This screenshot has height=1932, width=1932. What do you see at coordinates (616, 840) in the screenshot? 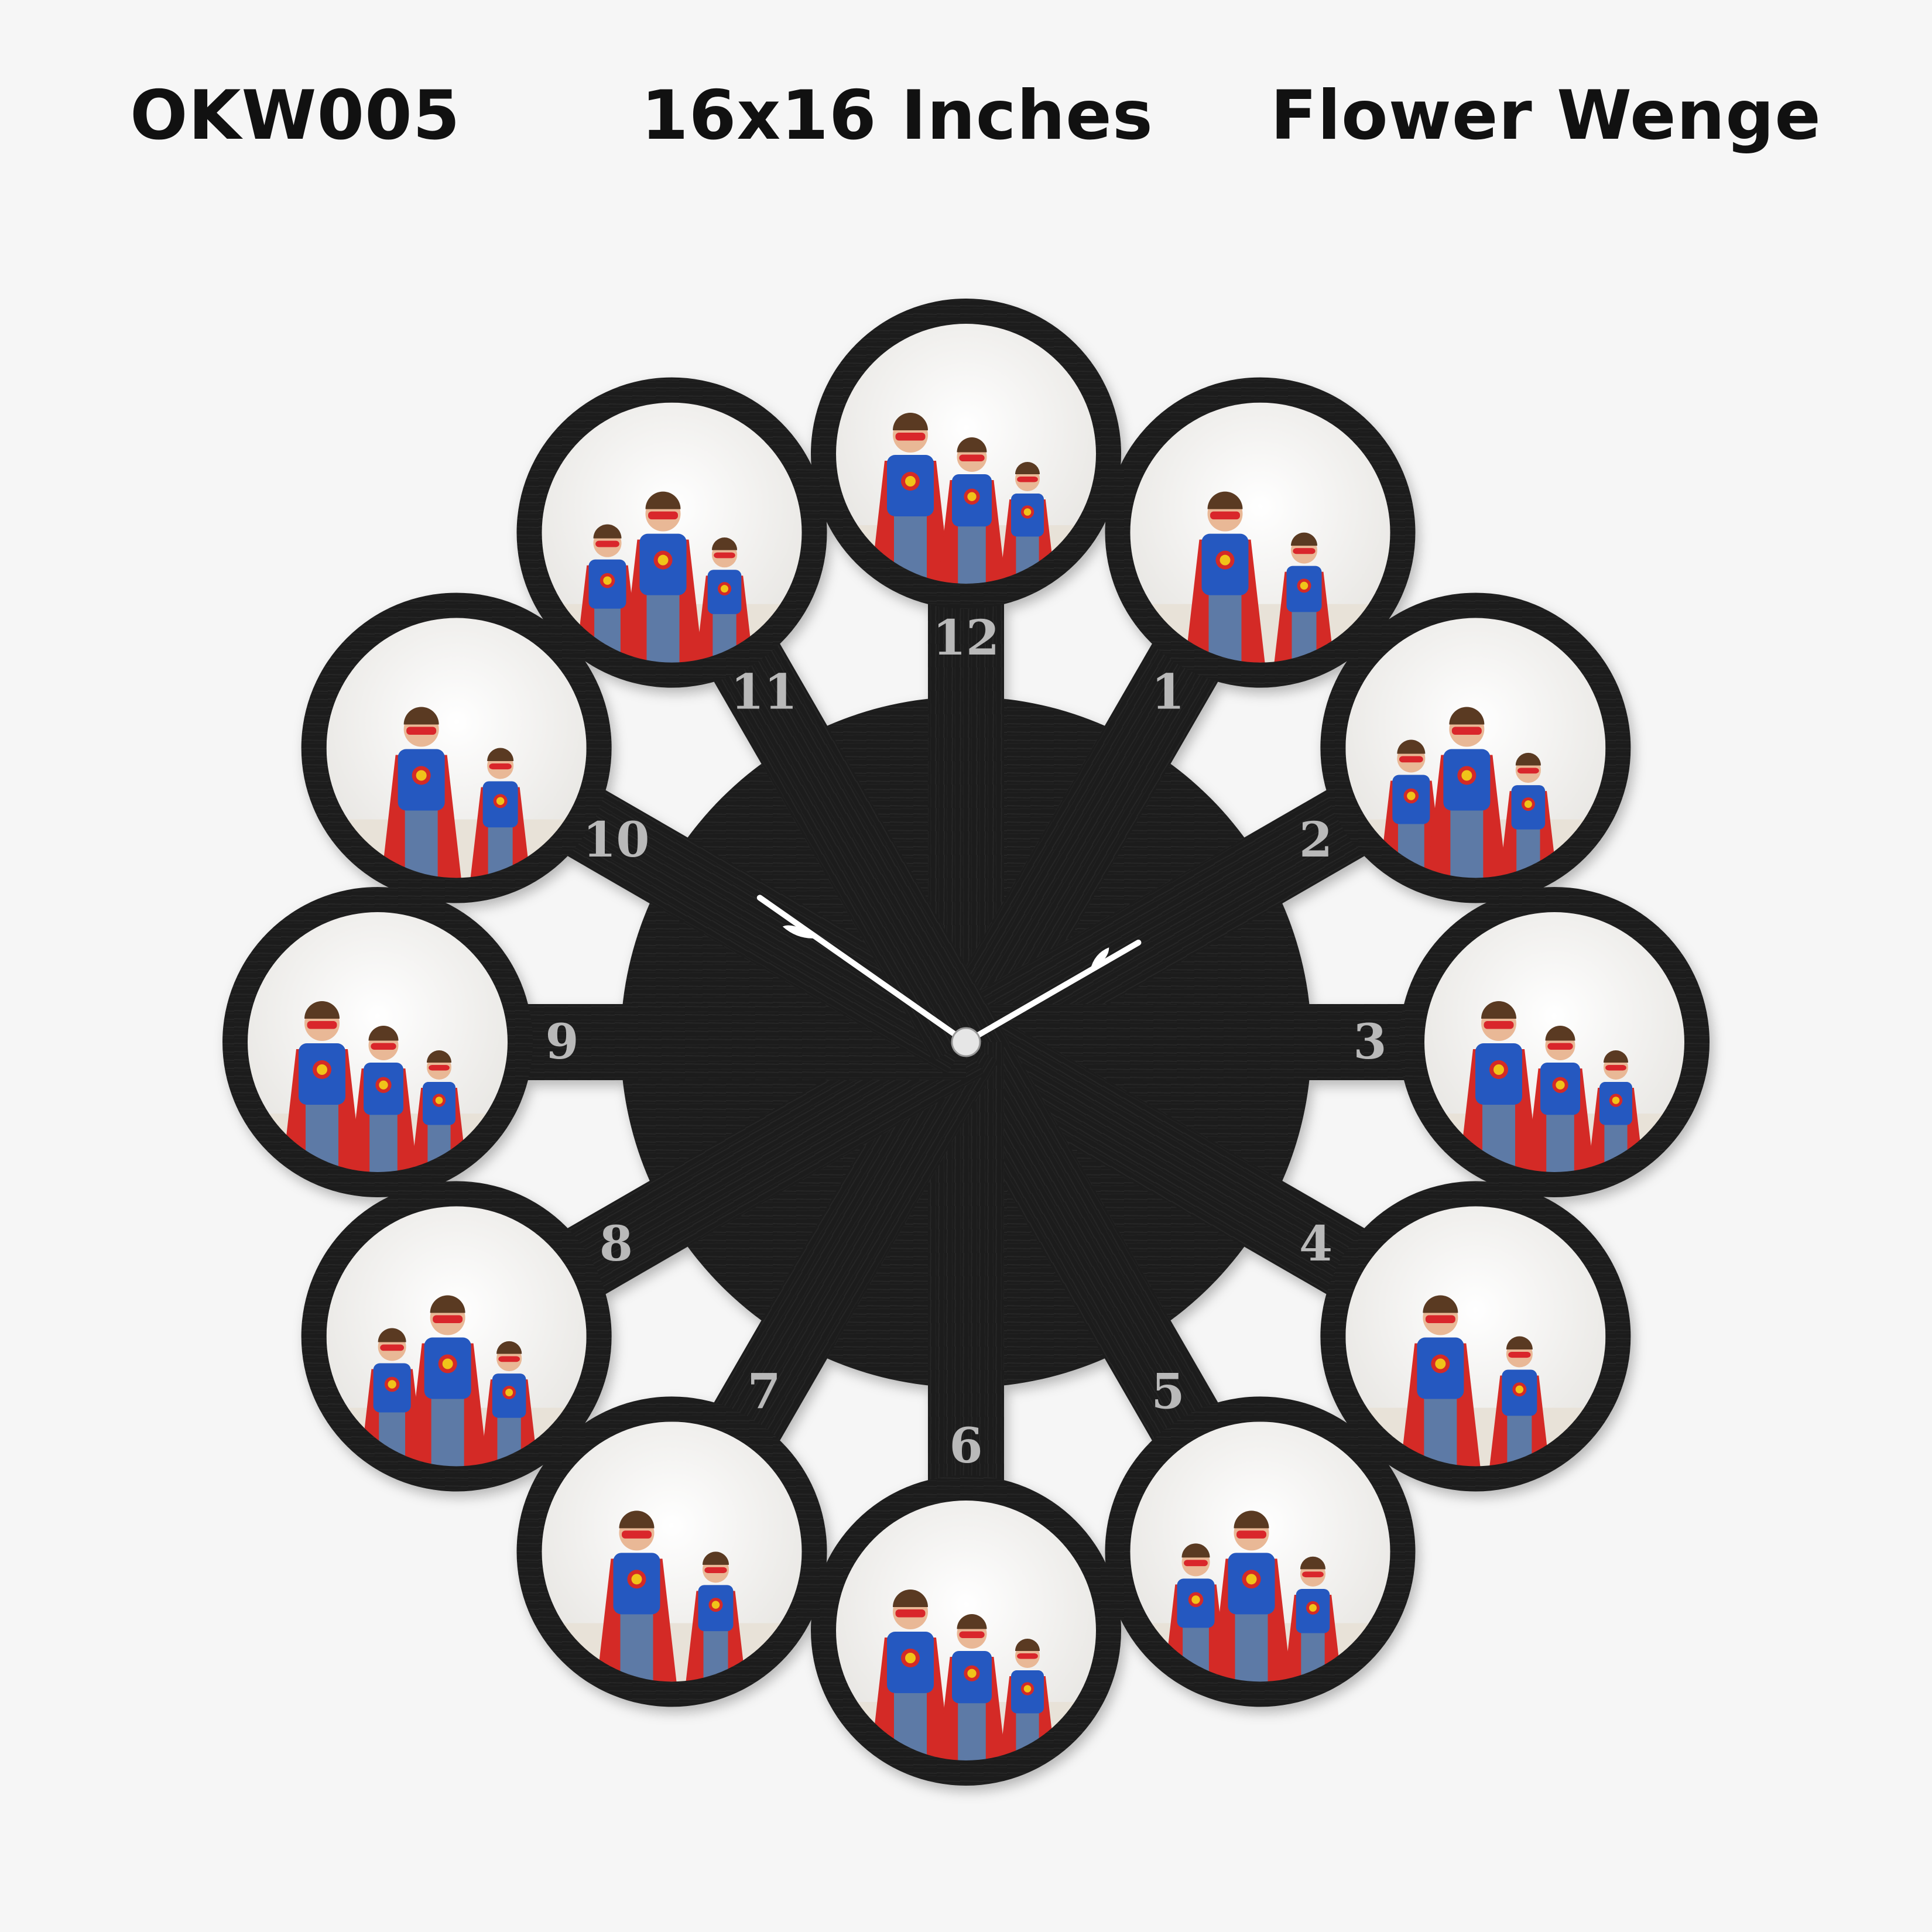
I see `hour-numeral-10: 10` at bounding box center [616, 840].